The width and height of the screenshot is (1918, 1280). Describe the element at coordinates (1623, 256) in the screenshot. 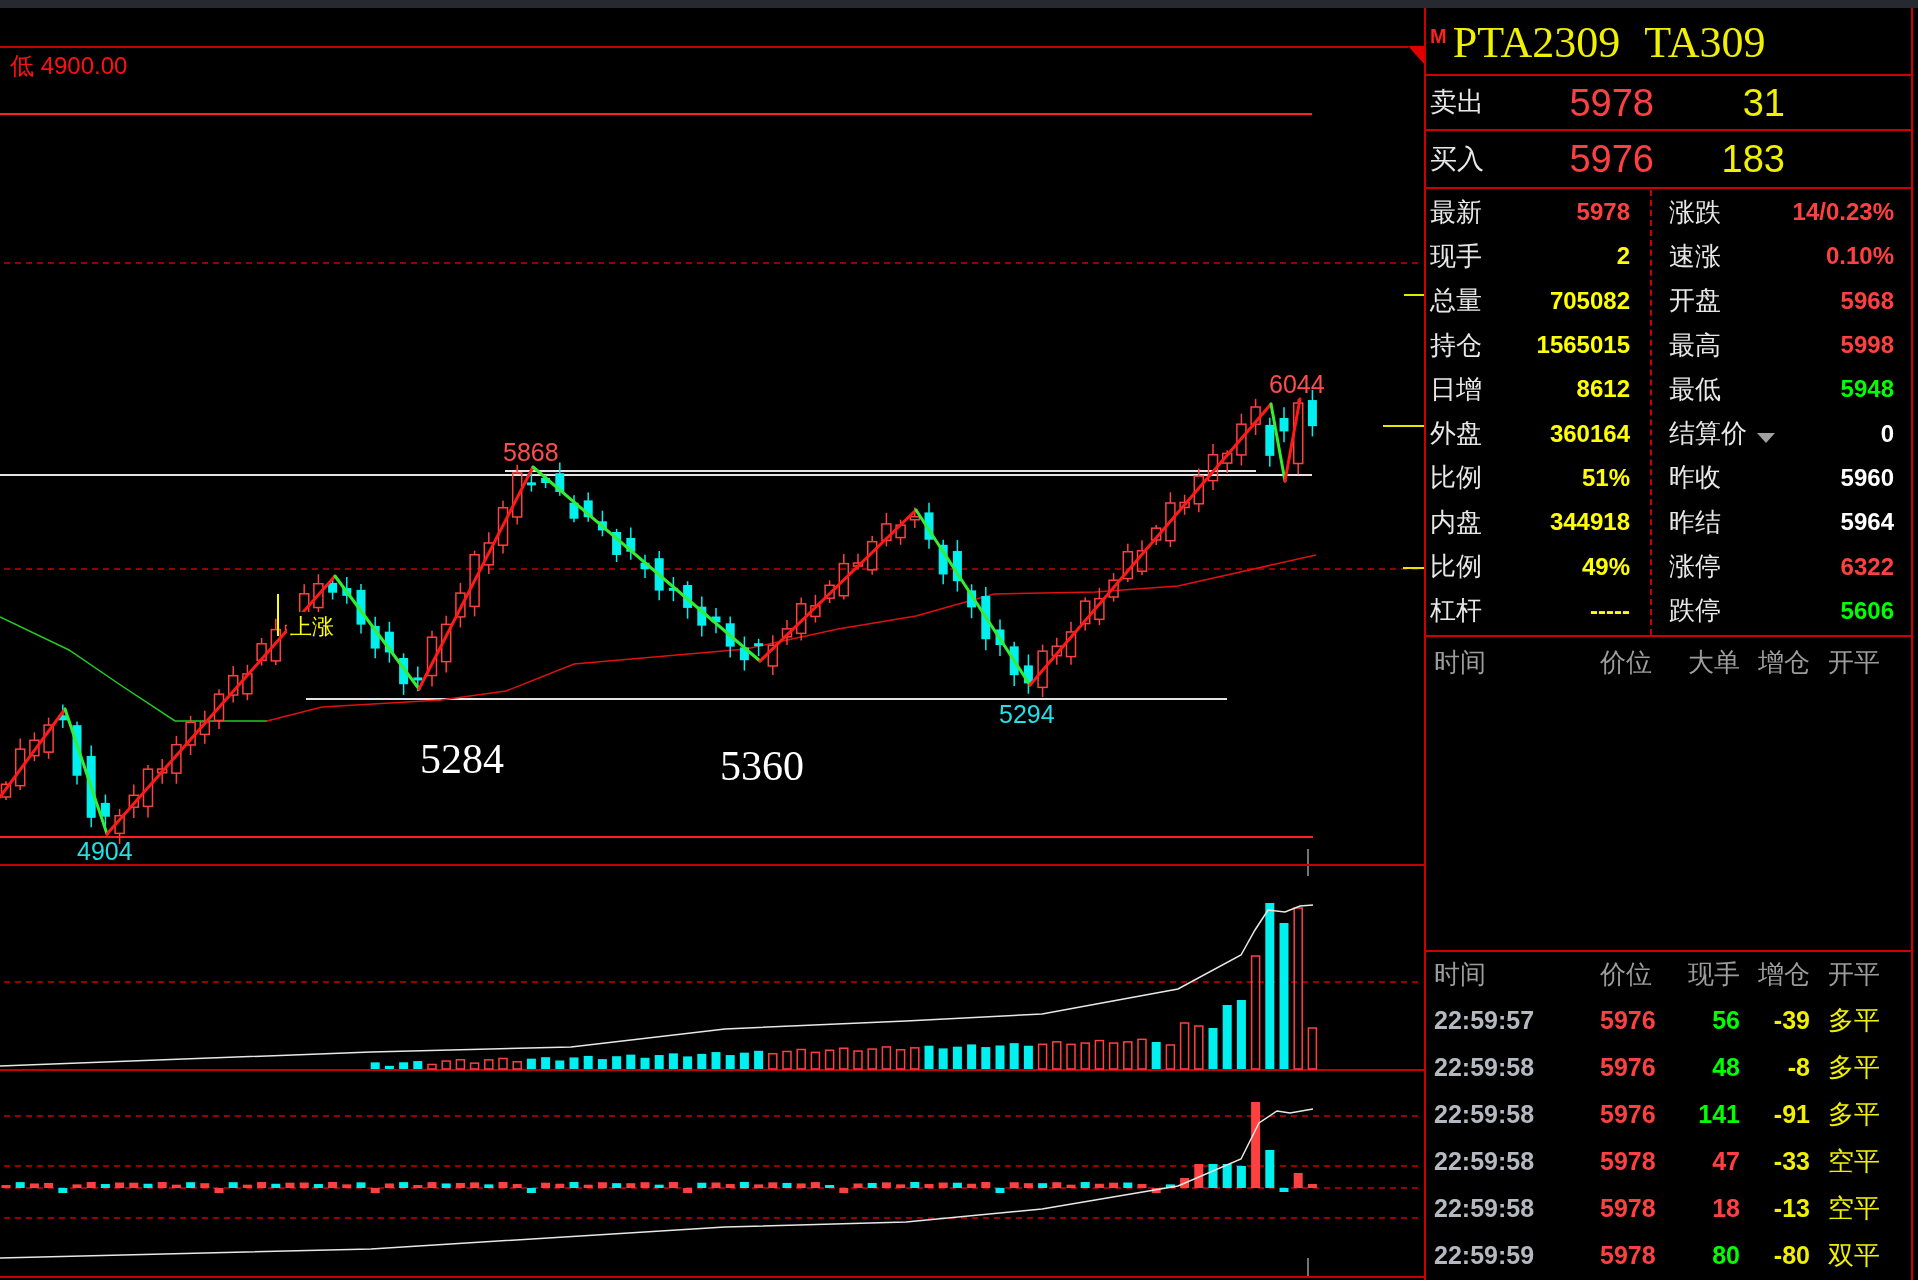

I see `stat-value: 2` at that location.